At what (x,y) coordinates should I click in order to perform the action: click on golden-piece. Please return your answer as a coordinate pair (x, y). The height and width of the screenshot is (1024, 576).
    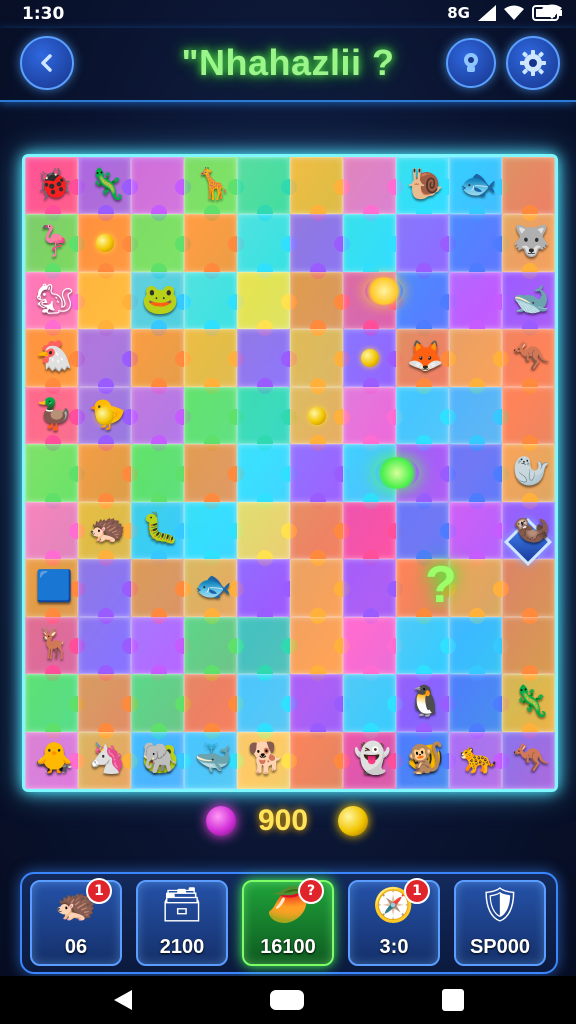
    Looking at the image, I should click on (384, 291).